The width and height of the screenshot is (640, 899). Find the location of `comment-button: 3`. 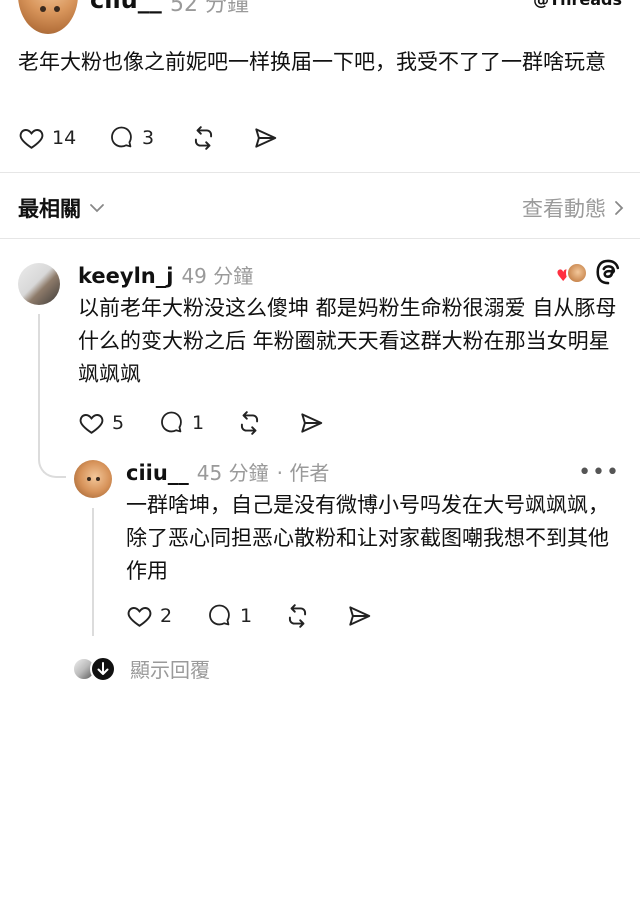

comment-button: 3 is located at coordinates (149, 138).